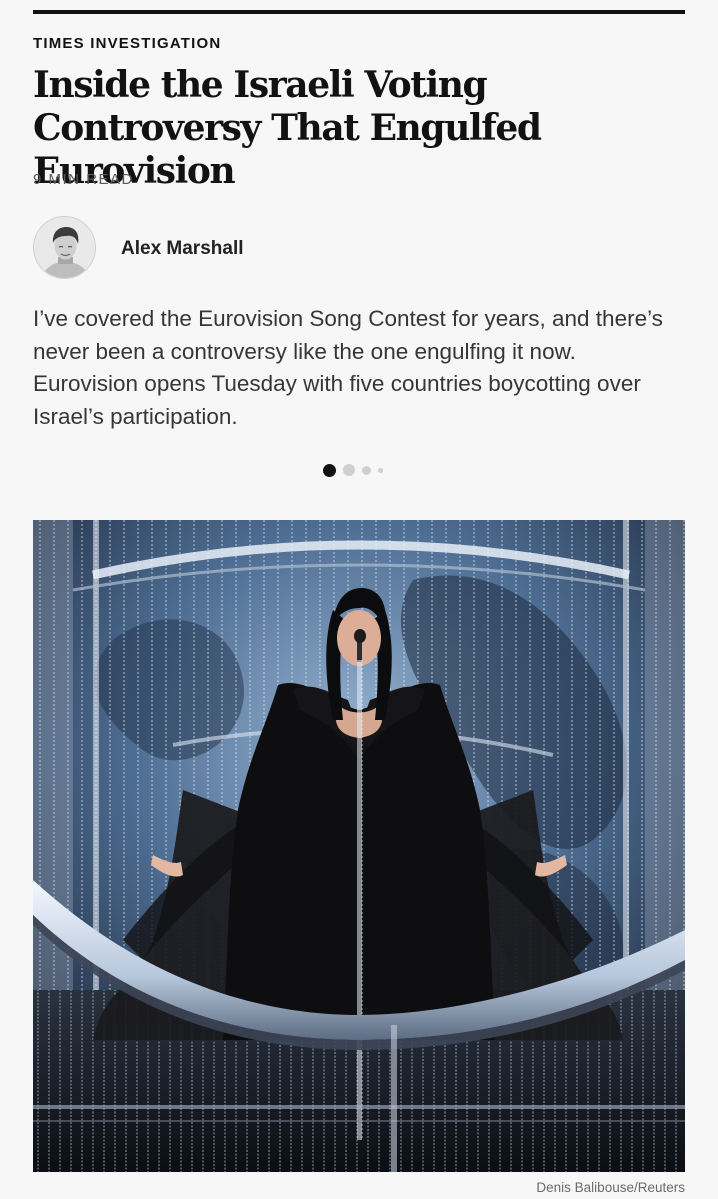 The width and height of the screenshot is (718, 1199). Describe the element at coordinates (610, 1187) in the screenshot. I see `photo-credit: Denis Balibouse/Reuters` at that location.